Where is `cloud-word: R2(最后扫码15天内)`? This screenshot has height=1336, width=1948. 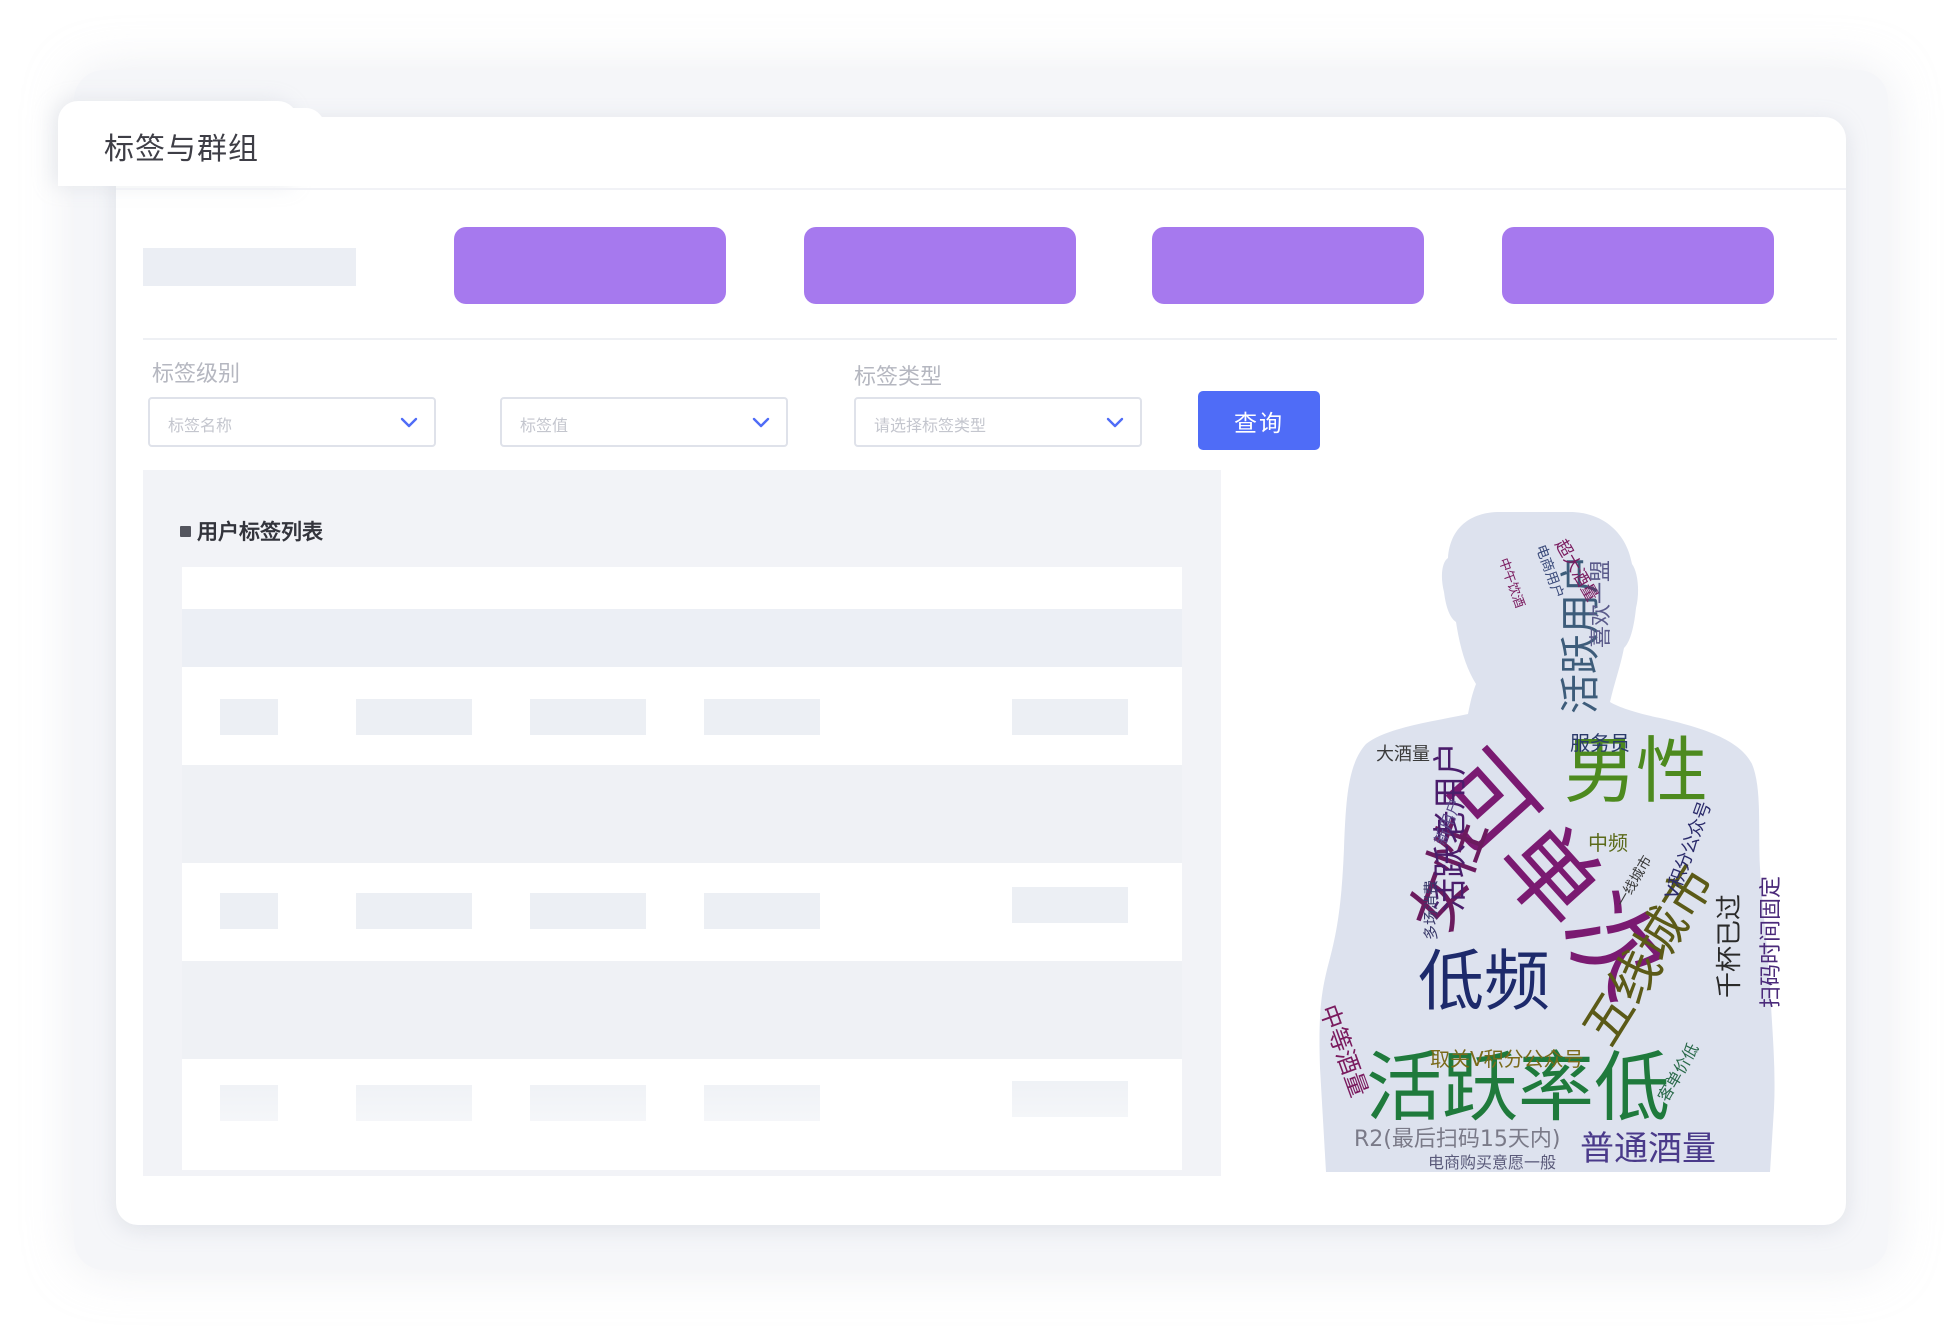 cloud-word: R2(最后扫码15天内) is located at coordinates (1457, 1139).